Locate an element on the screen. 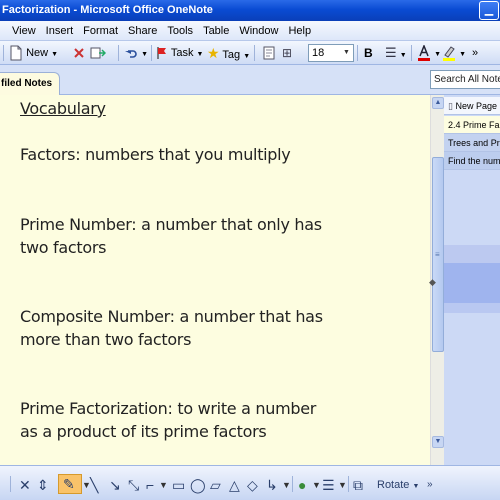 This screenshot has width=500, height=500. page-tab-item: Trees and Pr is located at coordinates (472, 143).